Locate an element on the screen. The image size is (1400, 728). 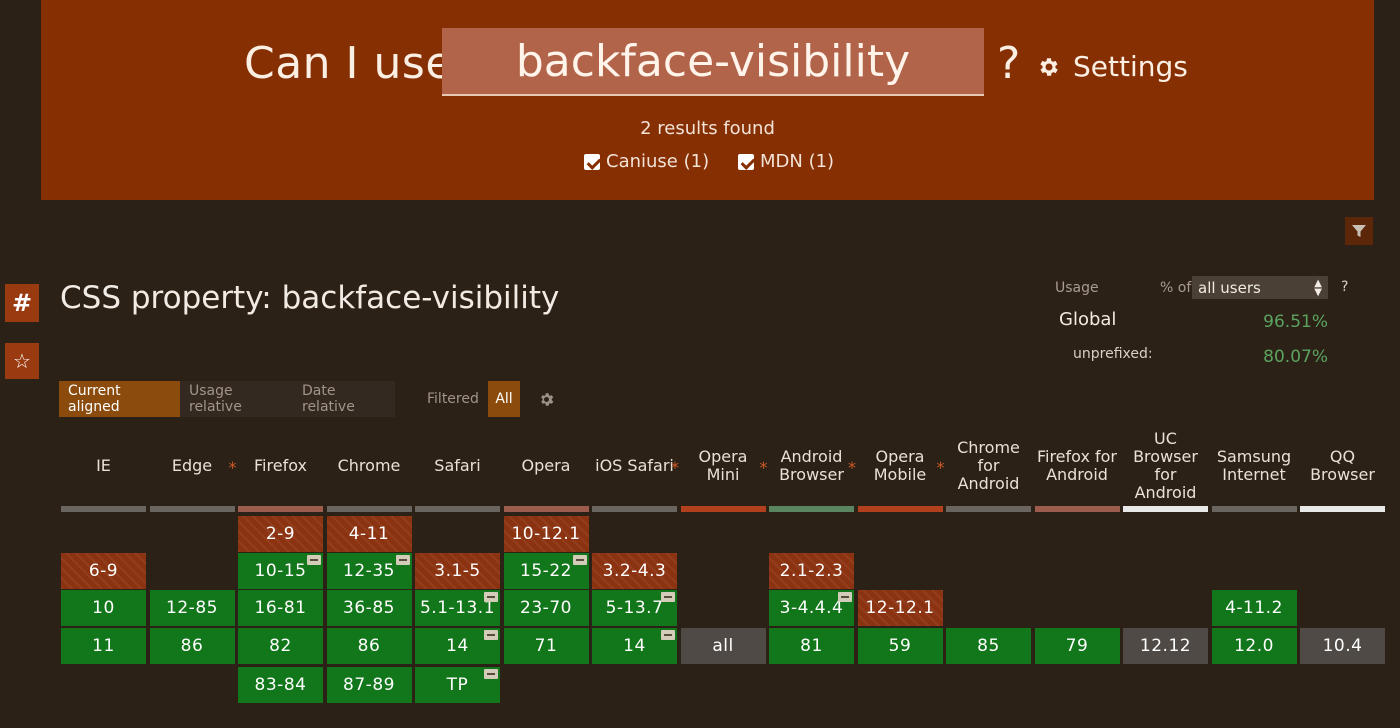
browser-name: Firefox is located at coordinates (280, 465).